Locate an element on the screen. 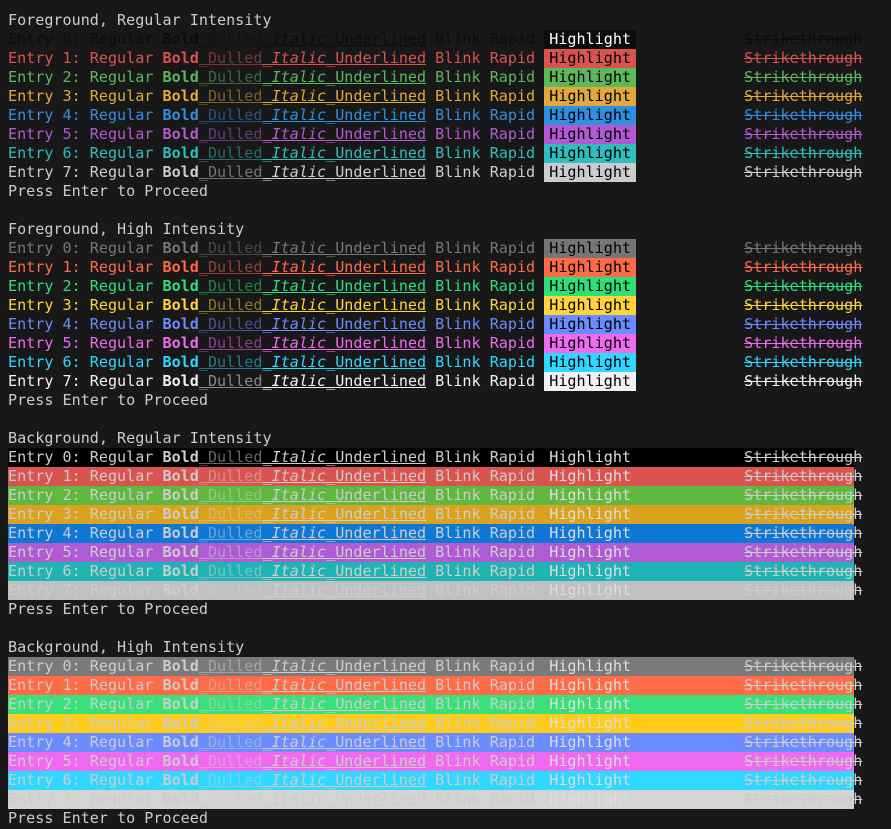 The height and width of the screenshot is (829, 891). entry-label: Entry 6: Regular is located at coordinates (81, 362).